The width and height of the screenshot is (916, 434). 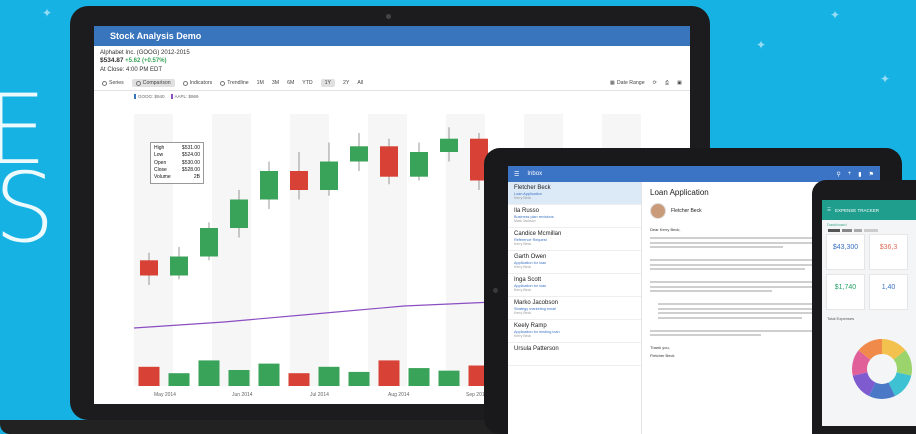 I want to click on message-item: Ursula Patterson, so click(x=574, y=354).